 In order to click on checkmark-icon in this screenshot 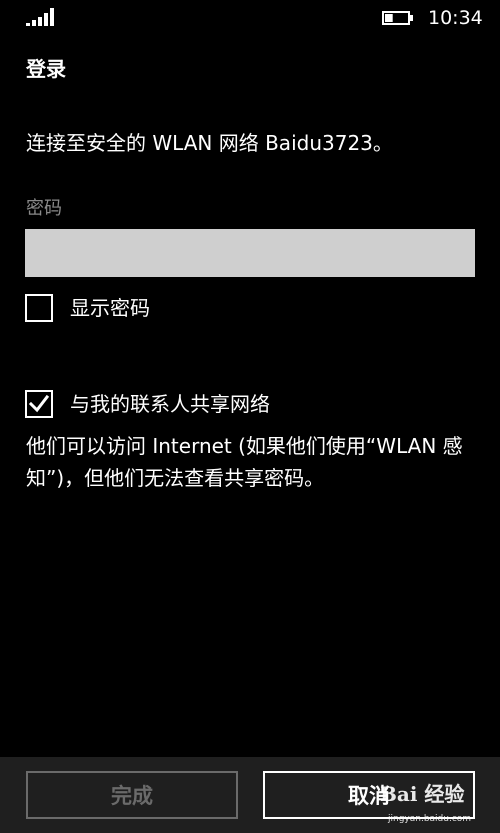, I will do `click(39, 403)`.